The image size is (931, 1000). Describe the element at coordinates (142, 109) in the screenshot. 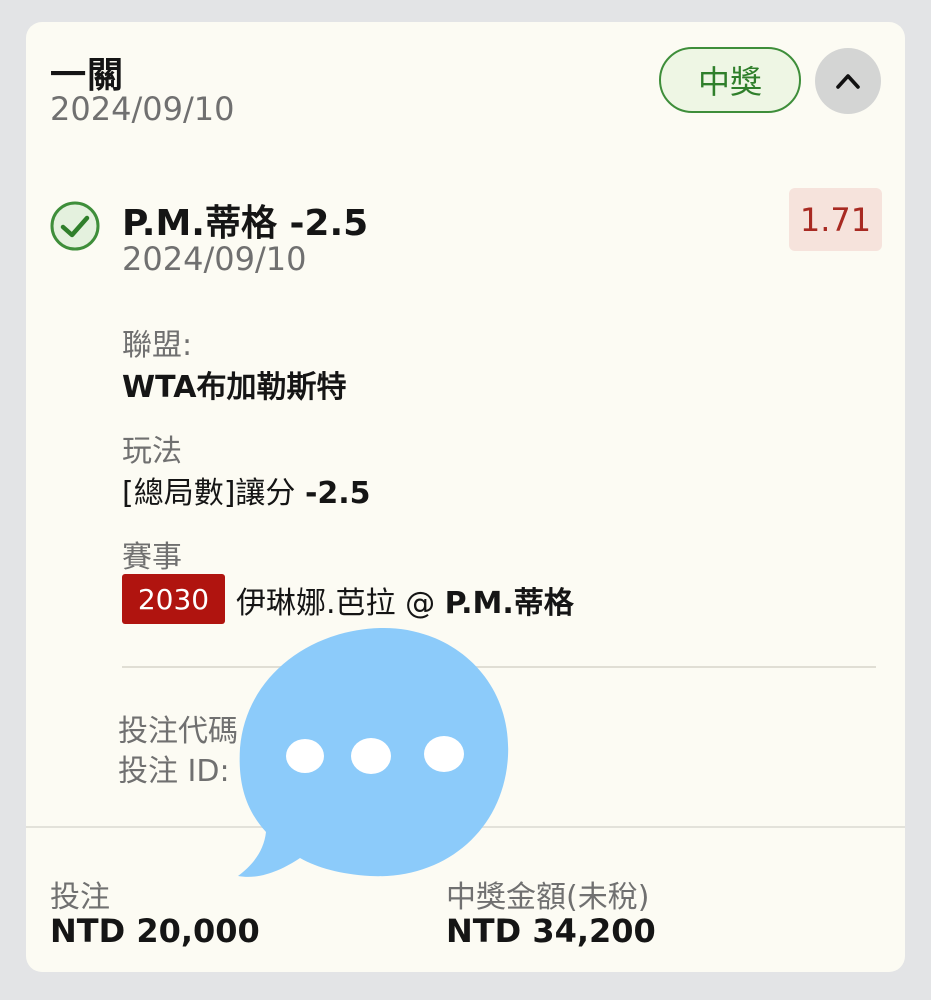

I see `bet-date: 2024/09/10` at that location.